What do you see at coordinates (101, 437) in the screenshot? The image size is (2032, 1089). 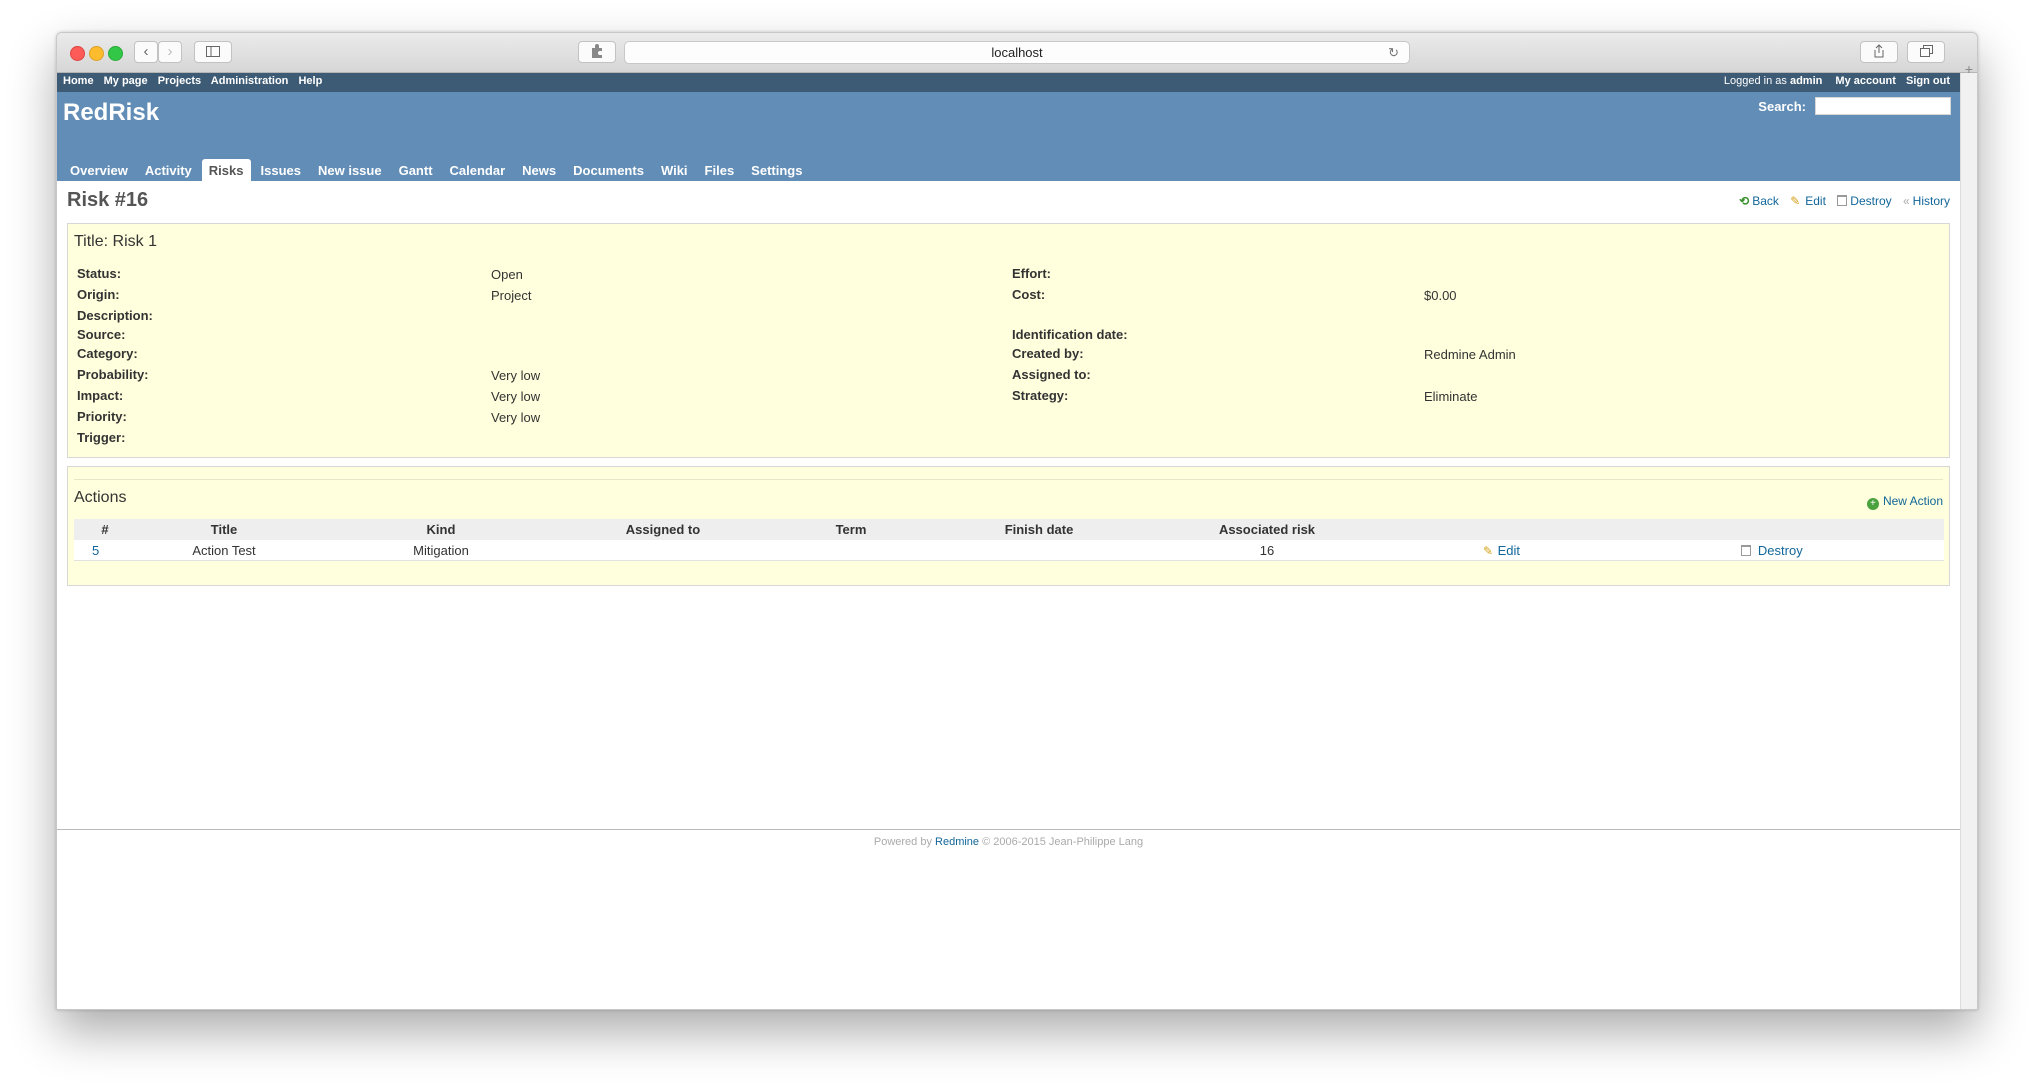 I see `trigger-label: Trigger:` at bounding box center [101, 437].